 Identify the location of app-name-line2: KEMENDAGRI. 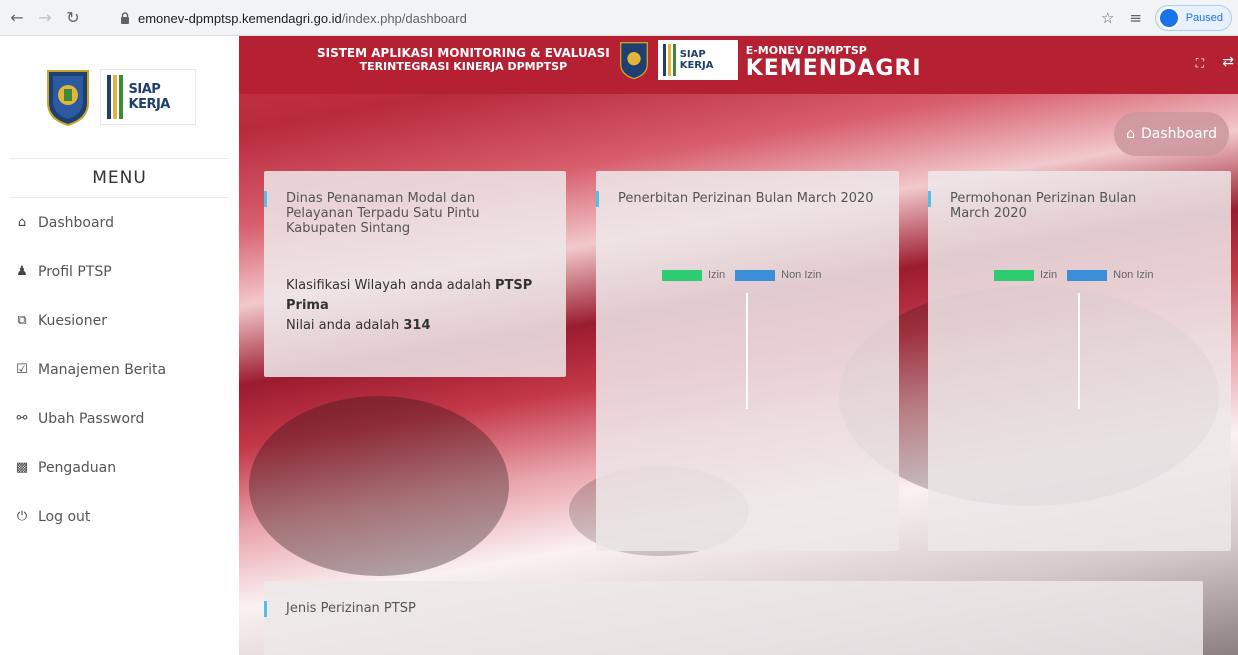
(833, 68).